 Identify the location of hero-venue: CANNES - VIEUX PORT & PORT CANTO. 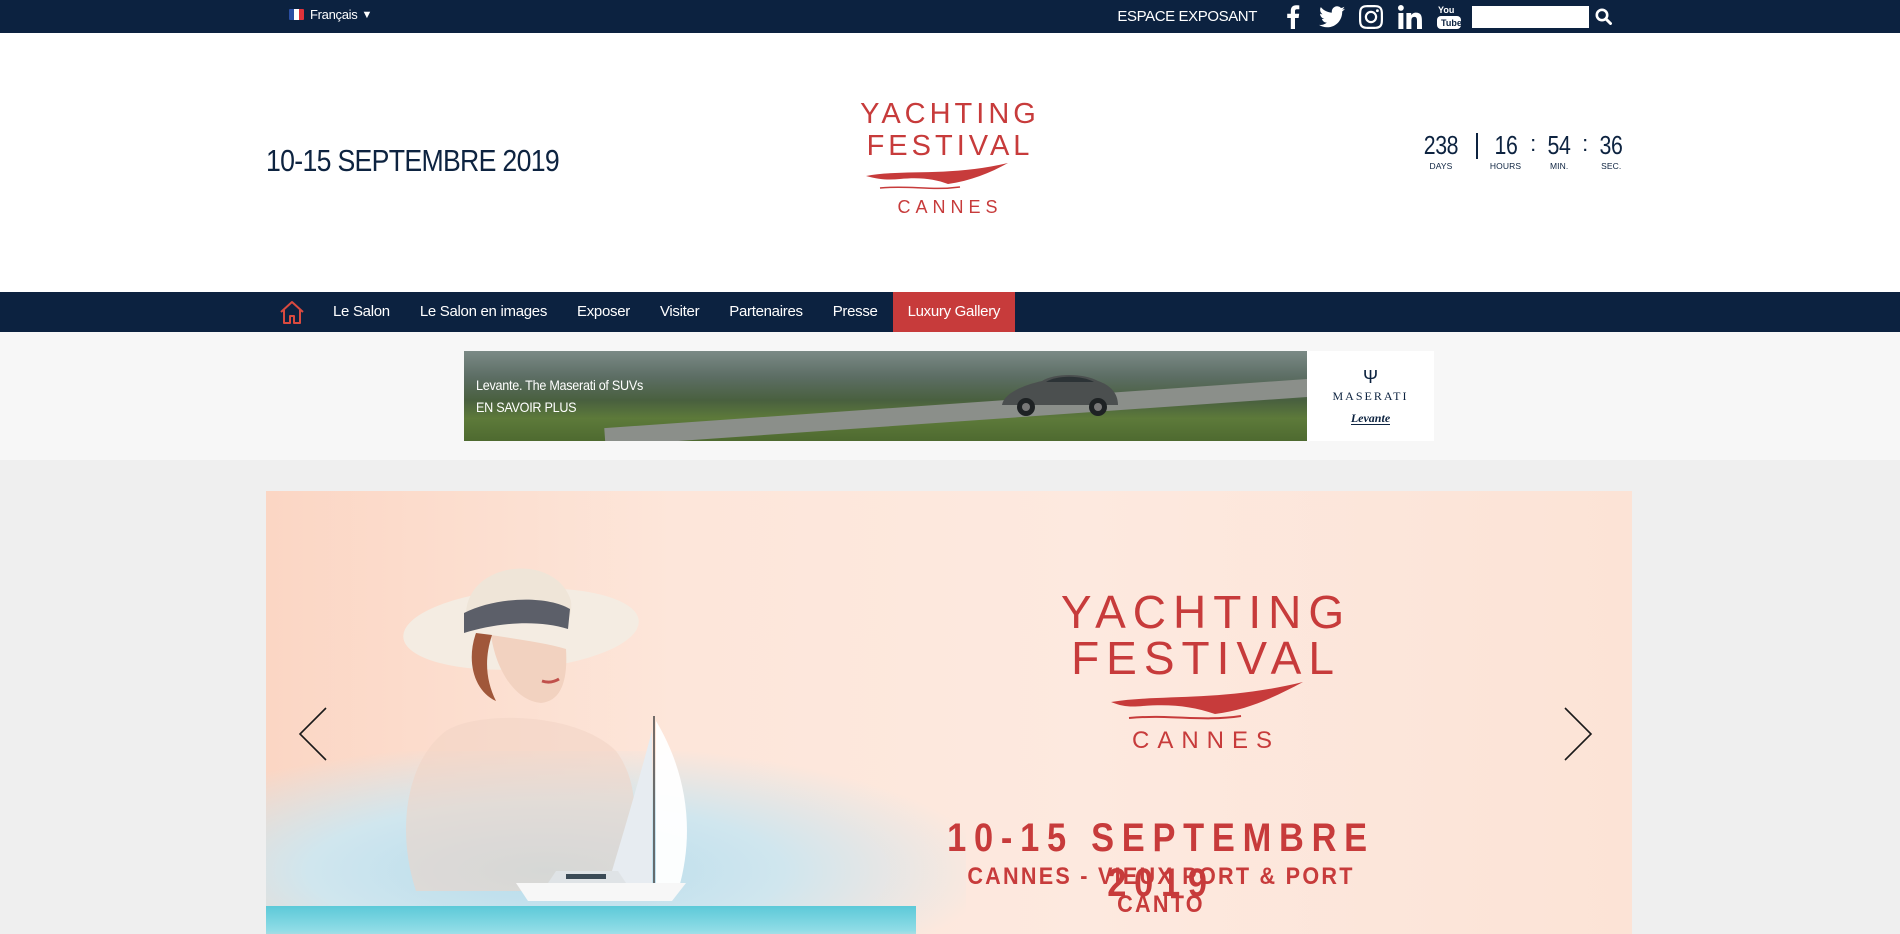
(1161, 890).